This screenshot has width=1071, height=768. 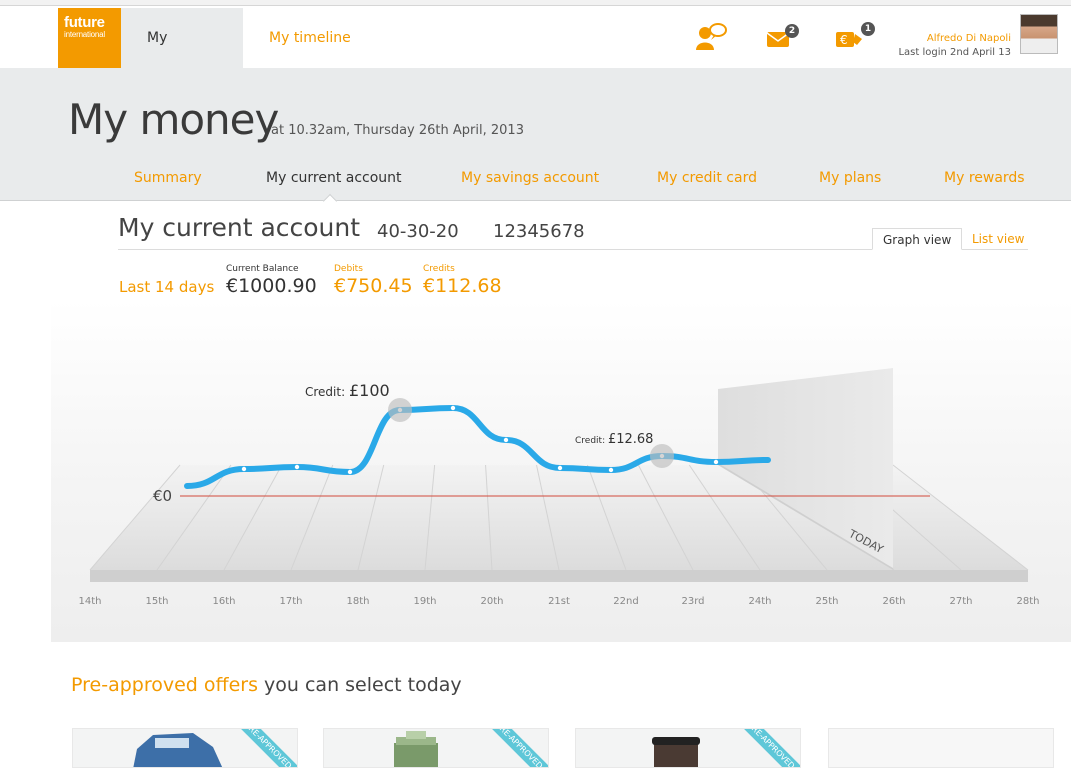 I want to click on balance-value: €1000.90, so click(x=271, y=286).